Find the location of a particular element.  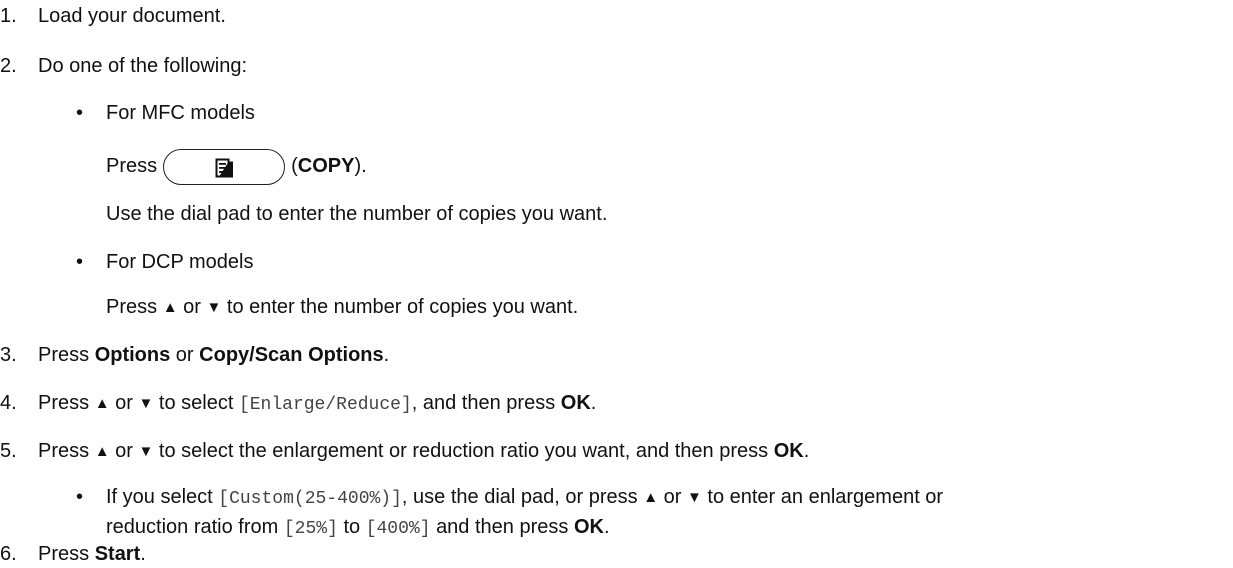

copy-button is located at coordinates (224, 166).